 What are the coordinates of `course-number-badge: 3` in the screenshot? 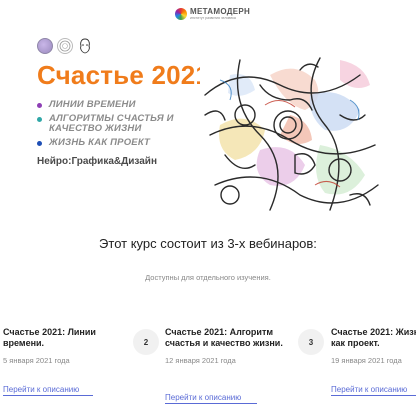 It's located at (311, 342).